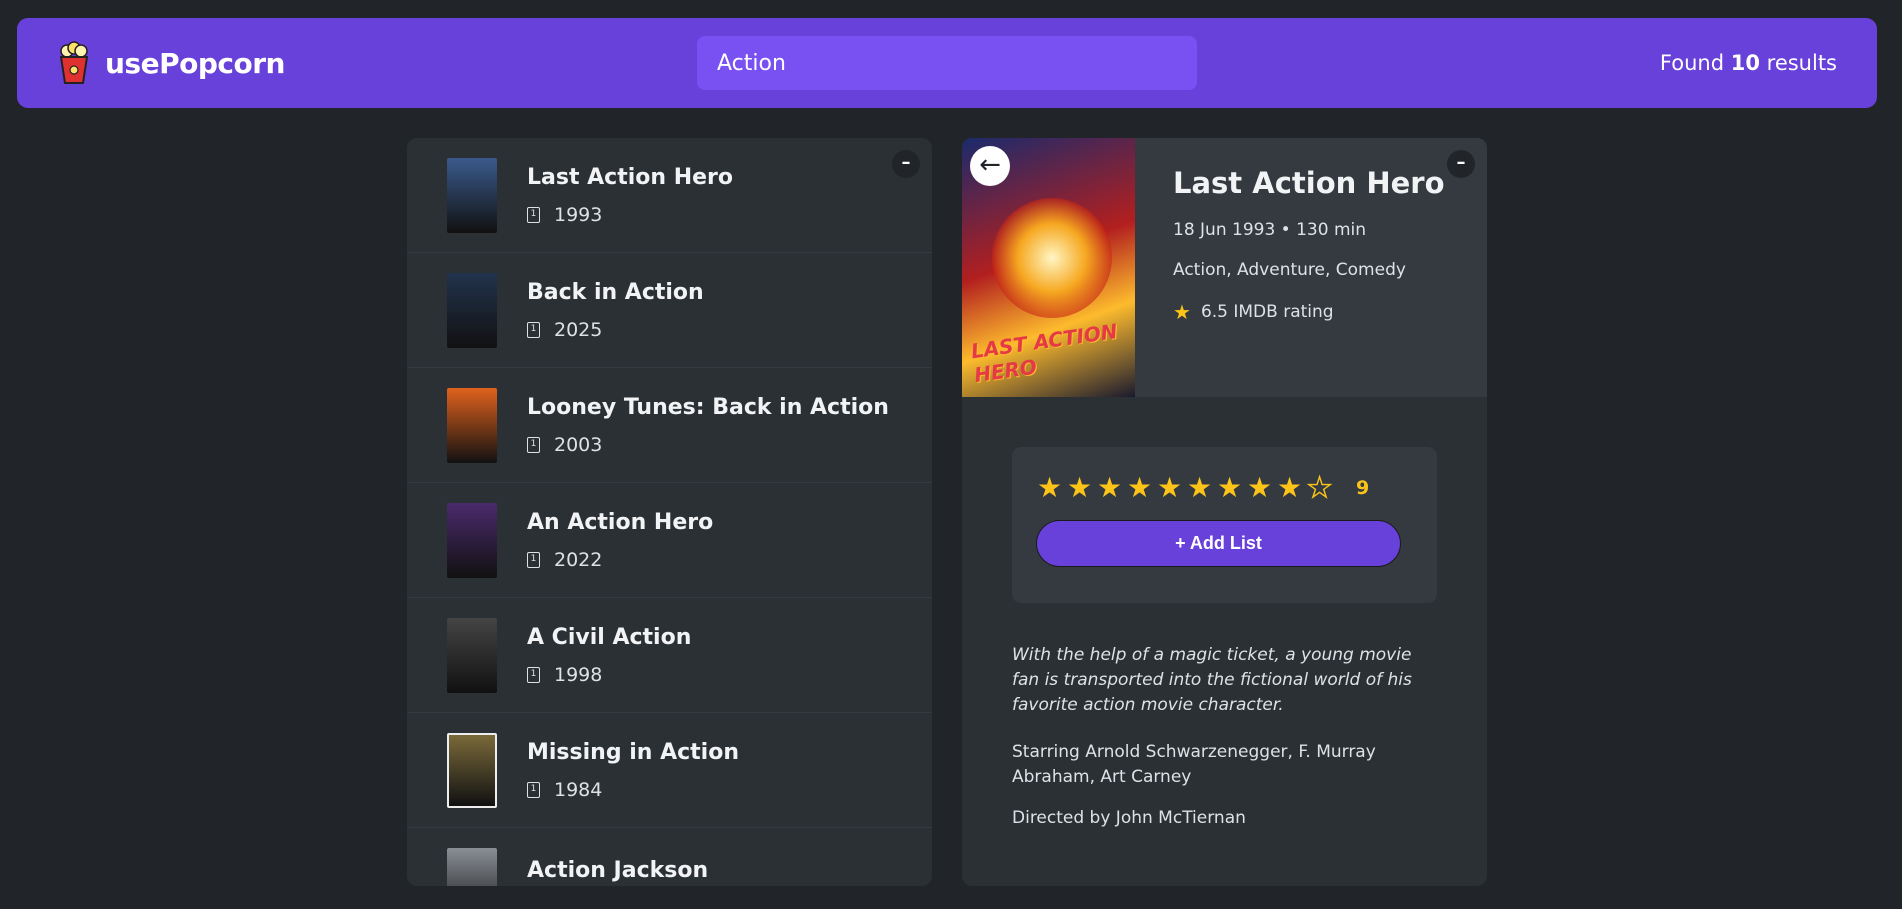 The height and width of the screenshot is (909, 1902). Describe the element at coordinates (609, 675) in the screenshot. I see `movie-year: 1 1998` at that location.